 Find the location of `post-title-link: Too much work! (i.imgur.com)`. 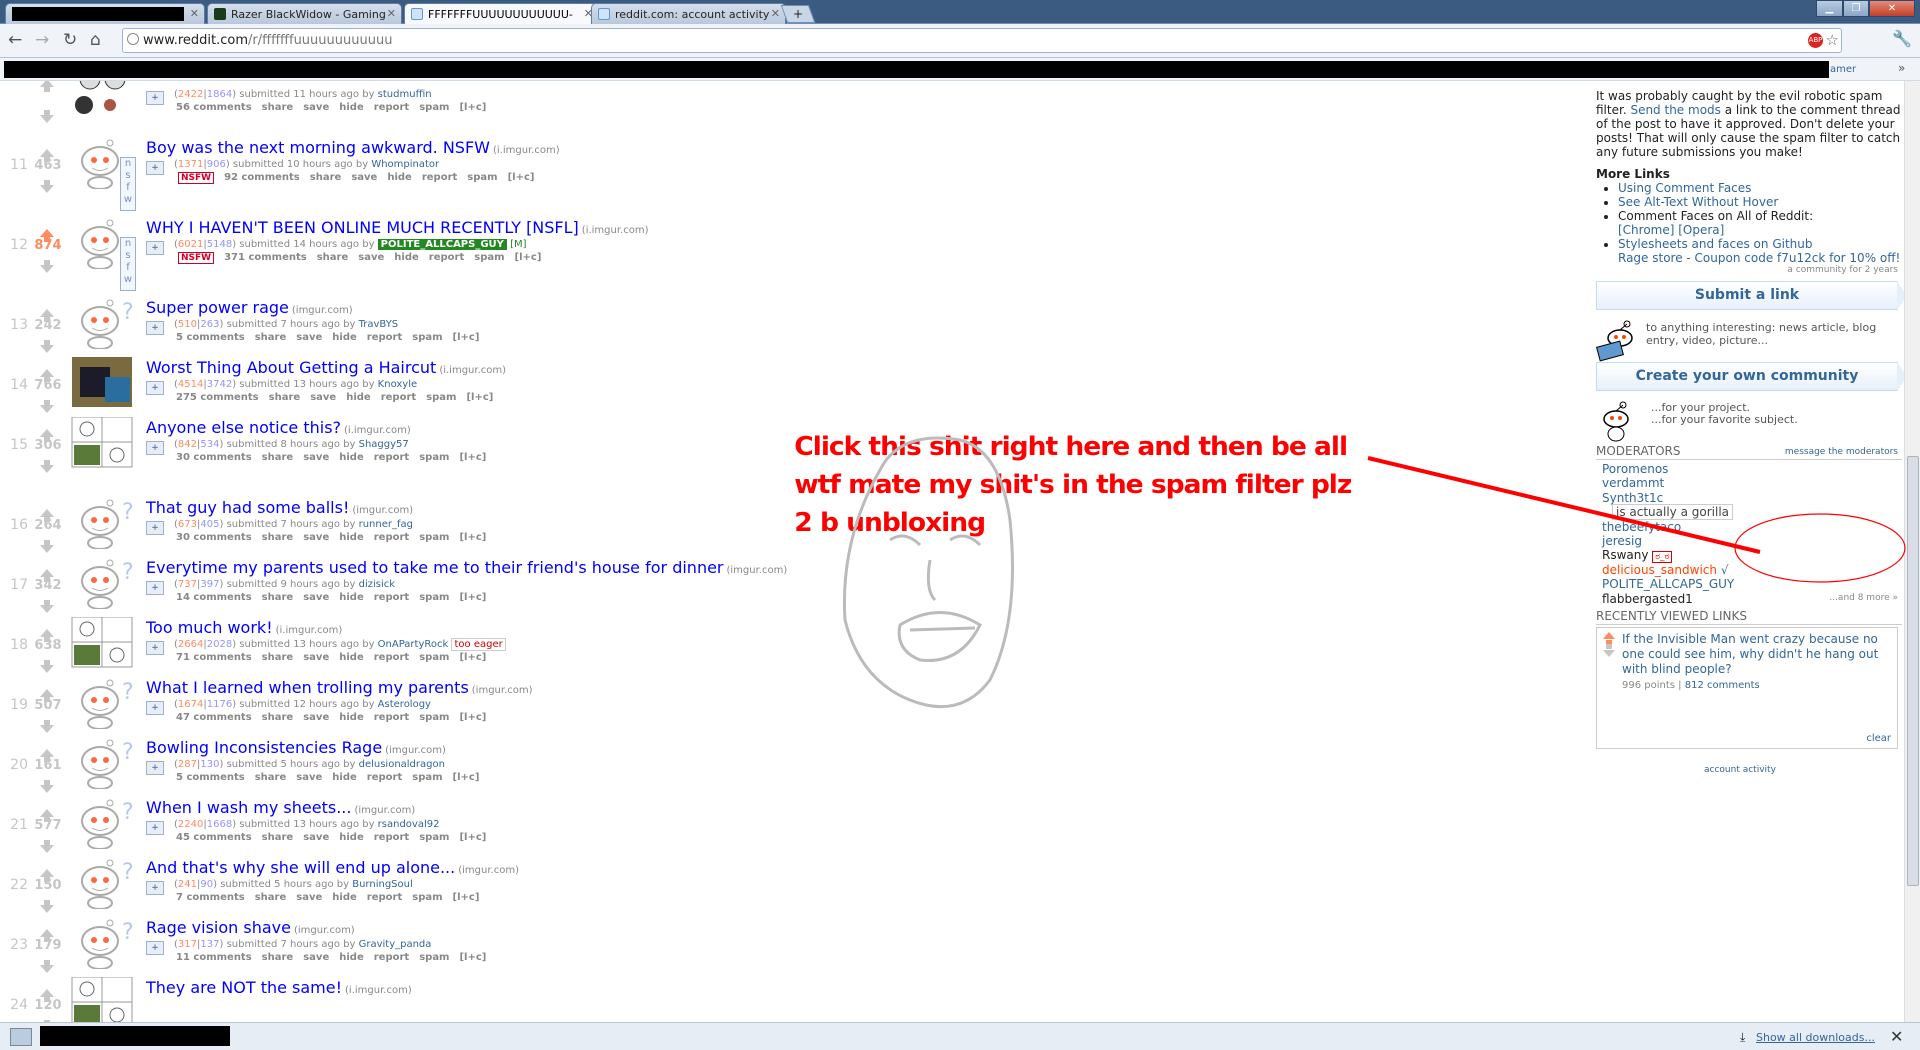

post-title-link: Too much work! (i.imgur.com) is located at coordinates (244, 627).